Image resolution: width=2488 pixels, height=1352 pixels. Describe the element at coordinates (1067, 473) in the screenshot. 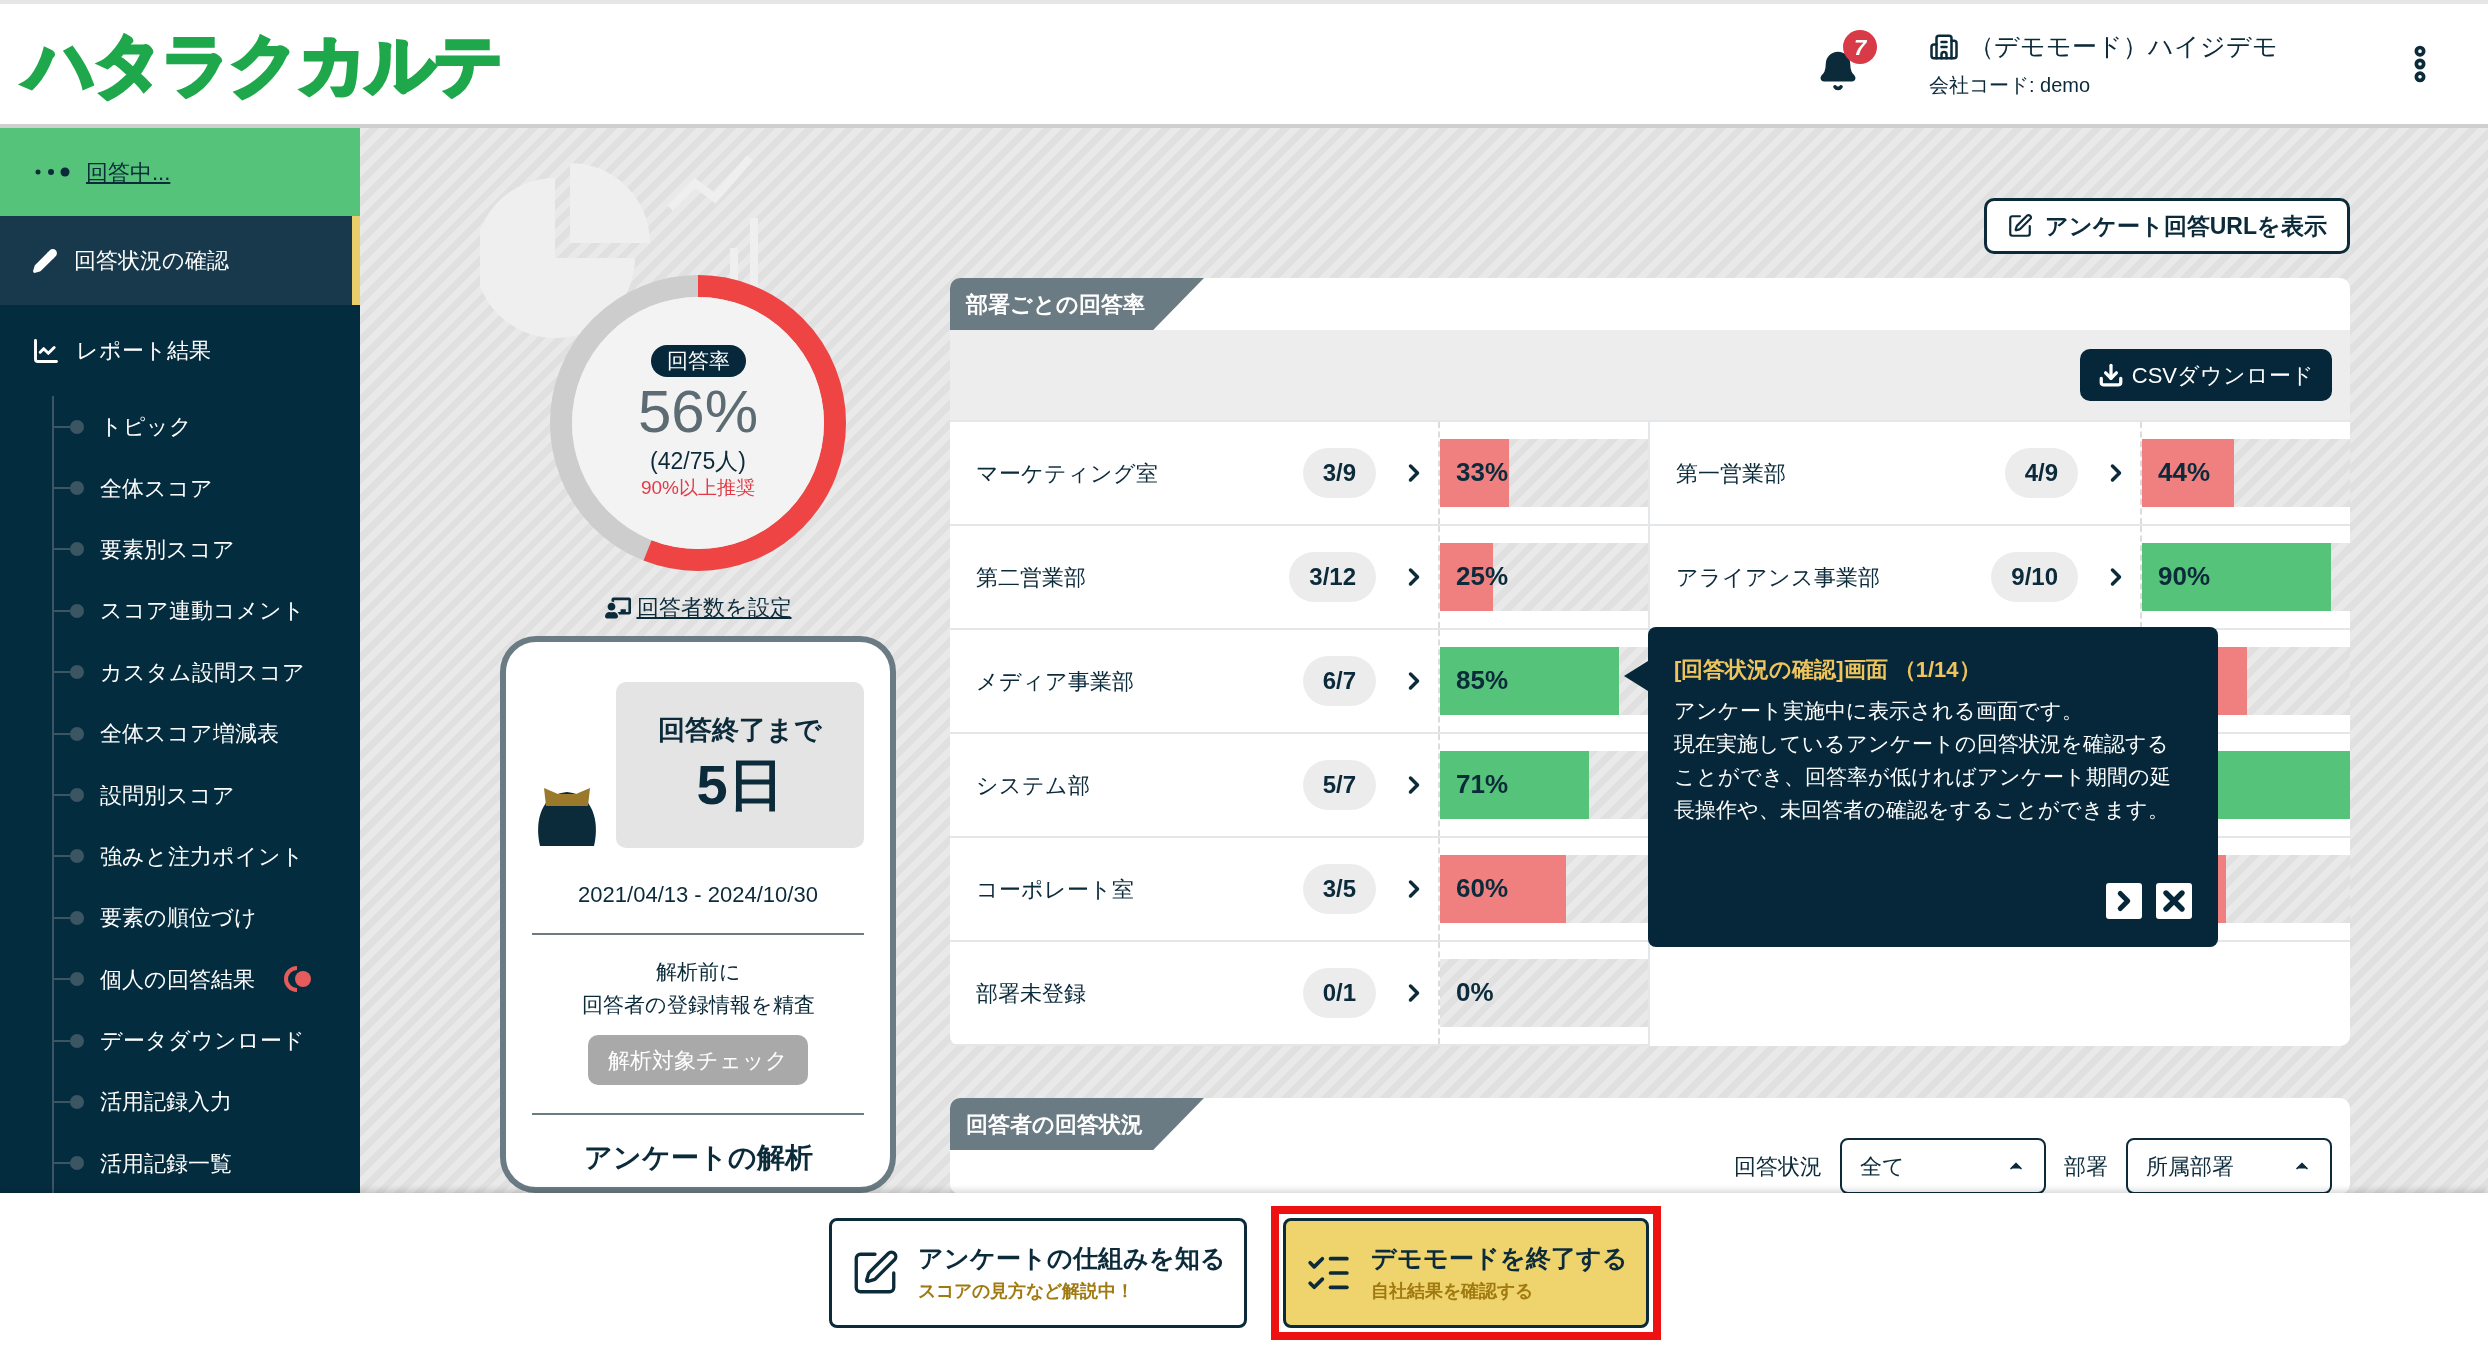

I see `department-name: マーケティング室` at that location.